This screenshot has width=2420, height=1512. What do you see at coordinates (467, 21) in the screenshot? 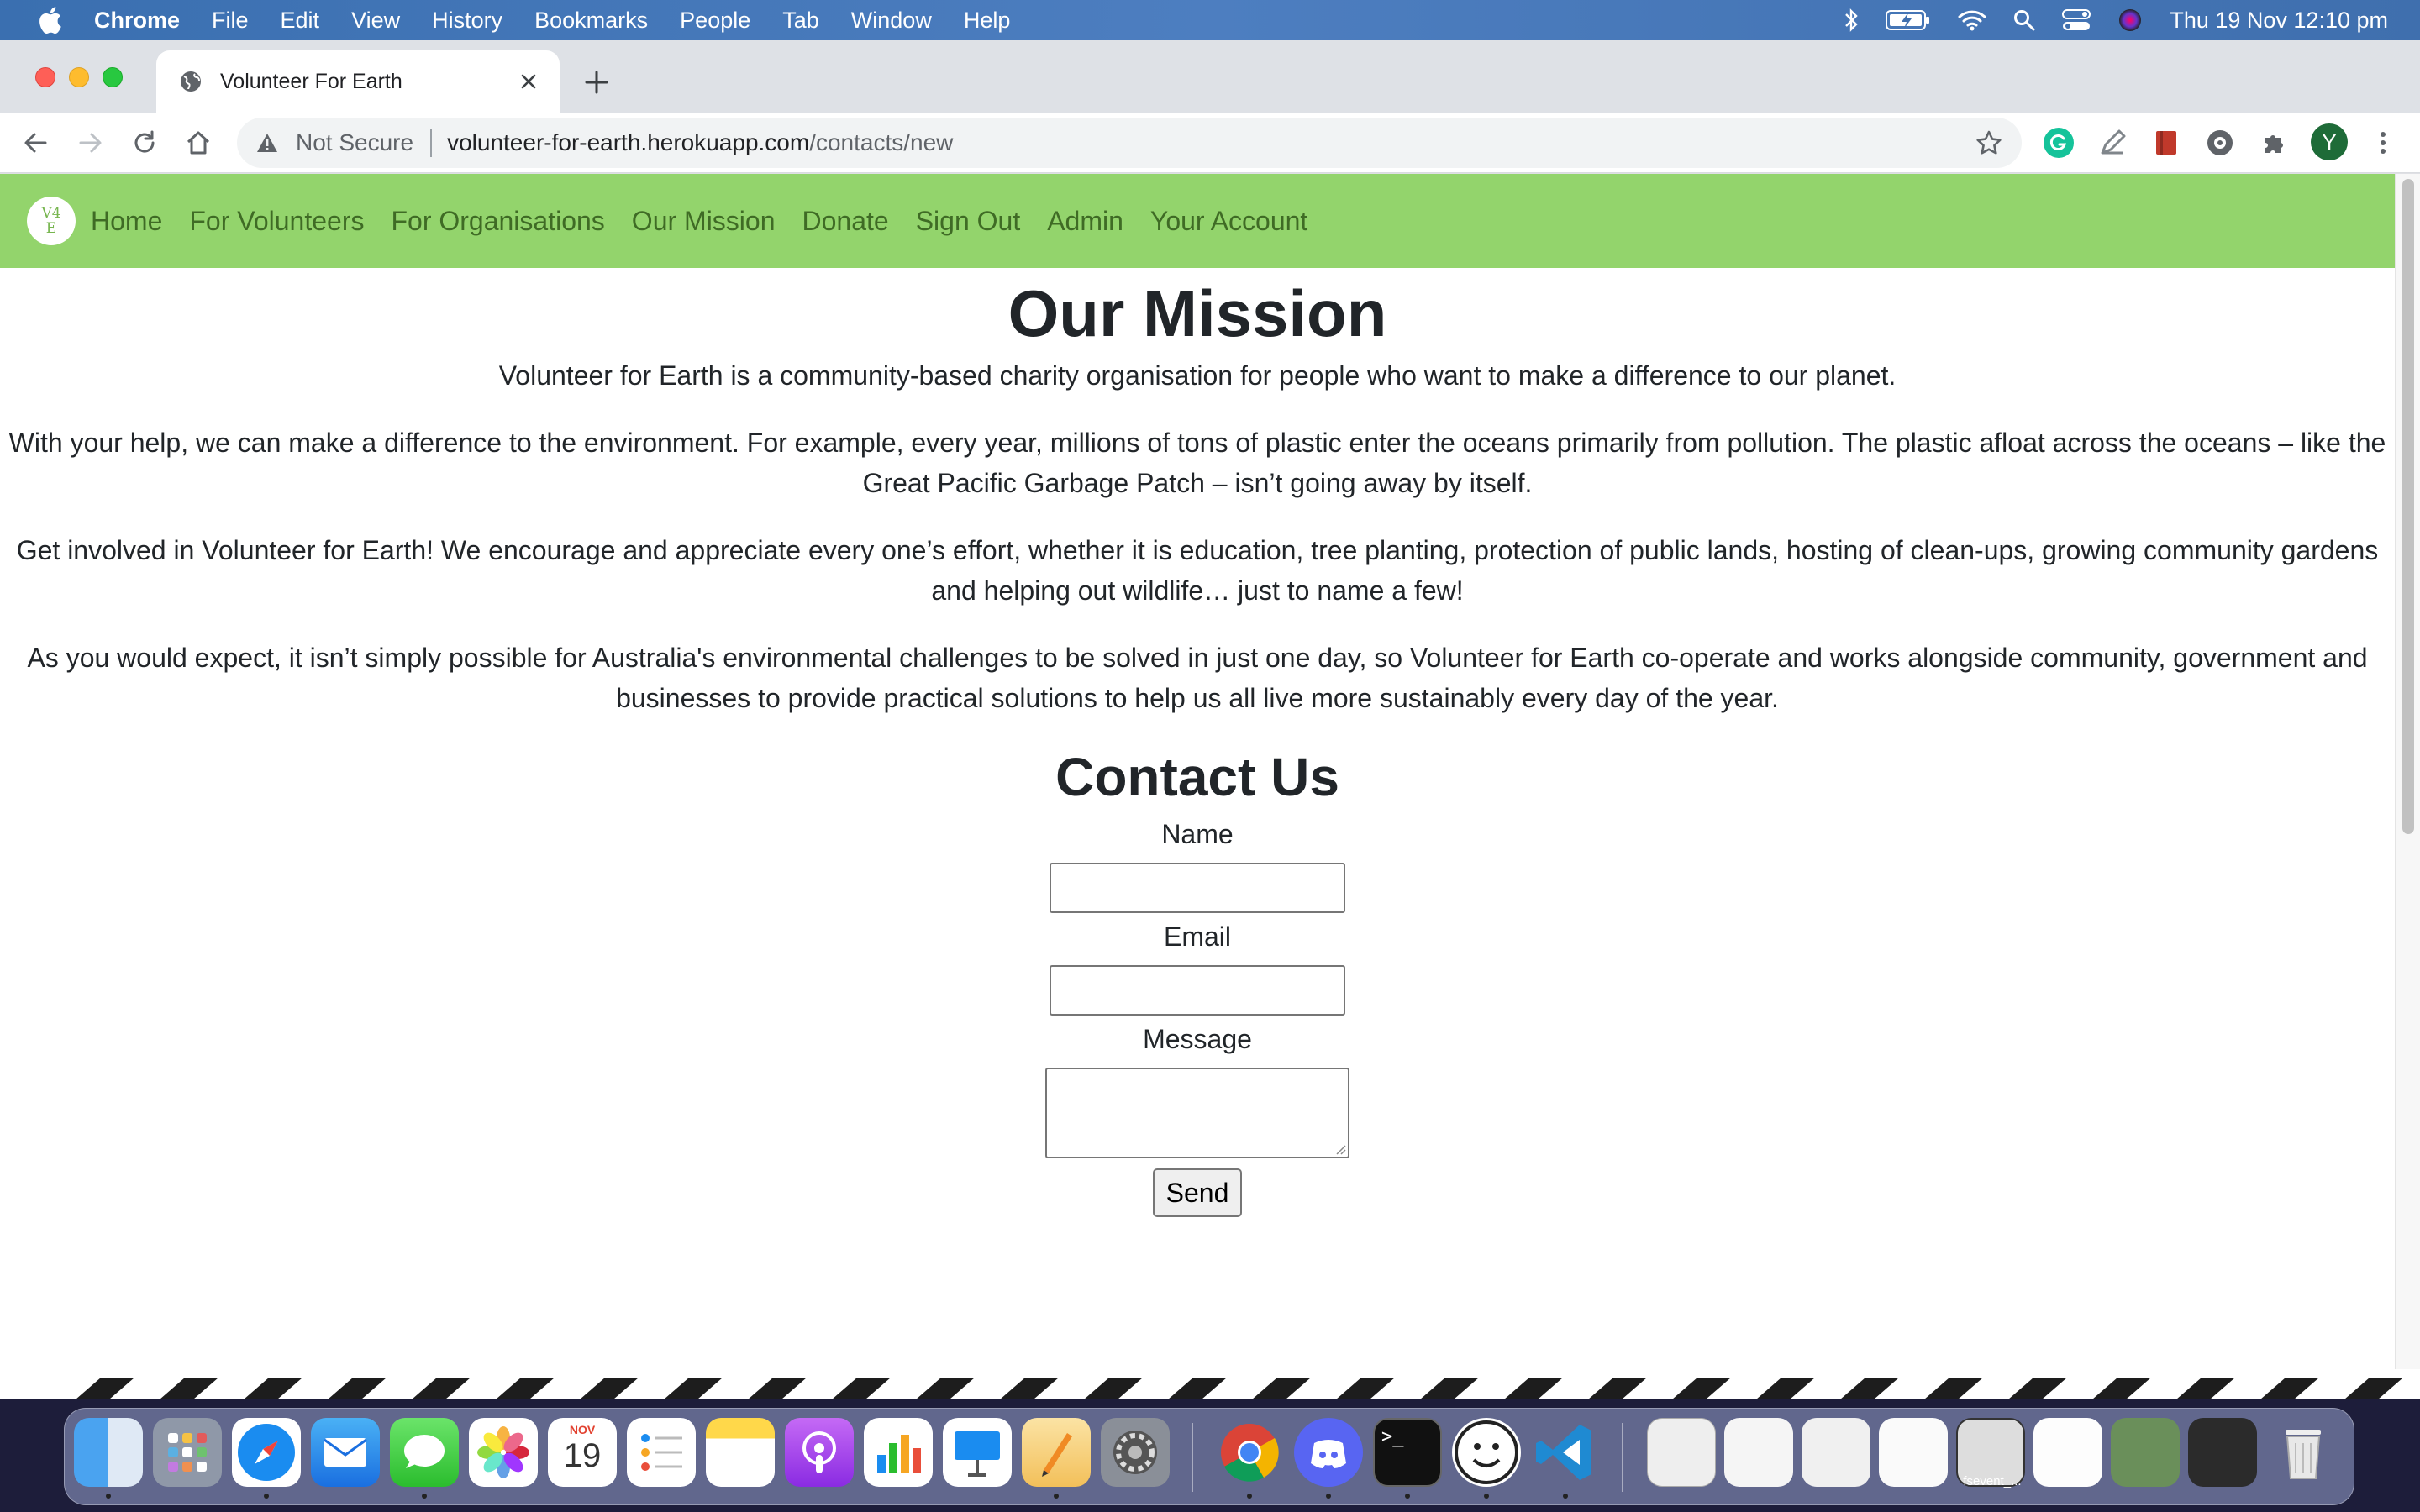
I see `menu-history: History` at bounding box center [467, 21].